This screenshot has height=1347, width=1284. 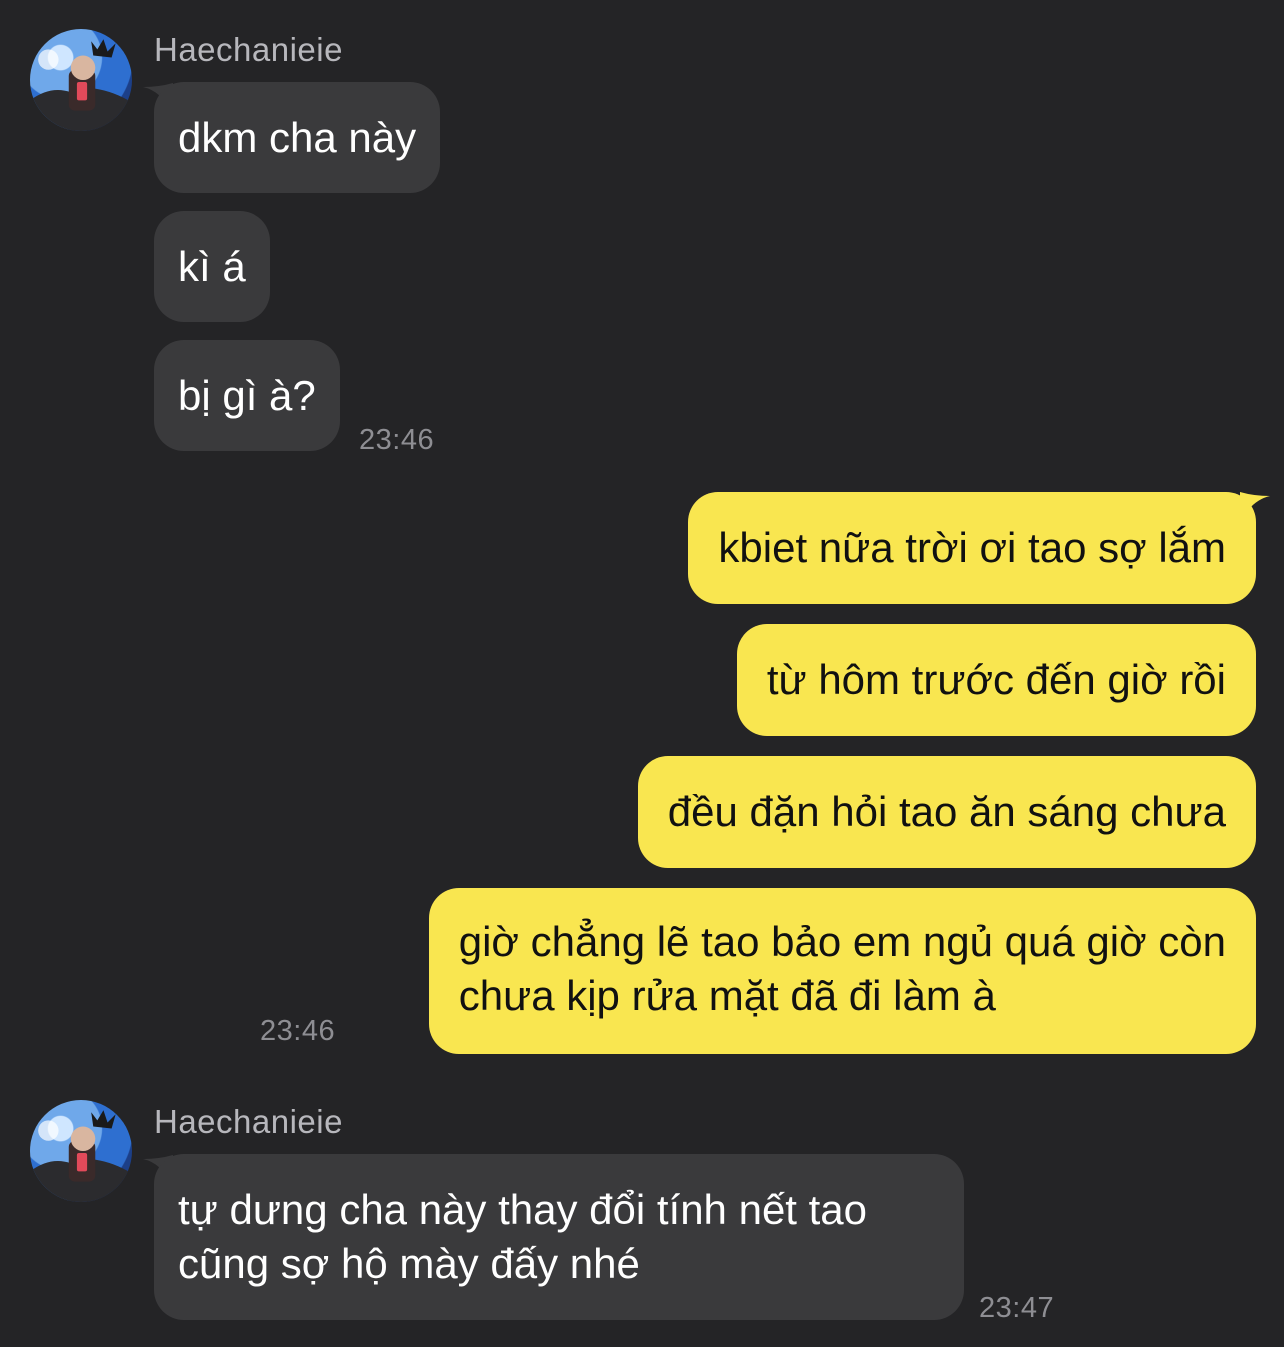 I want to click on outgoing-message: đều đặn hỏi tao ăn sáng chưa, so click(x=946, y=812).